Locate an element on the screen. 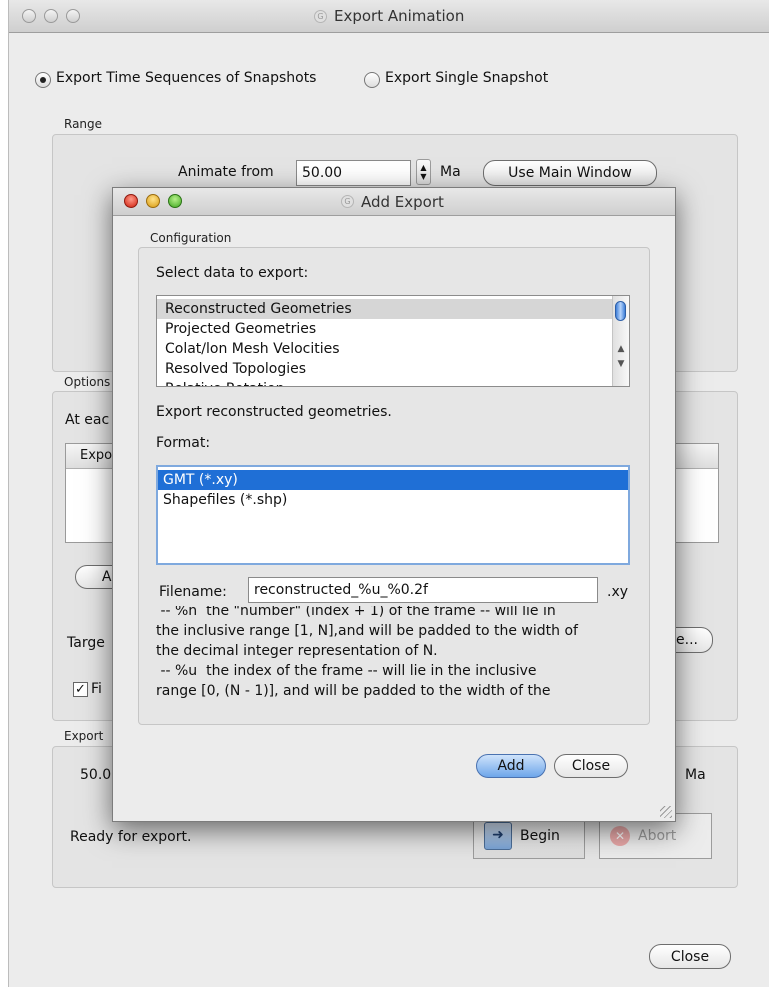  dialog-titlebar: G Add Export is located at coordinates (394, 202).